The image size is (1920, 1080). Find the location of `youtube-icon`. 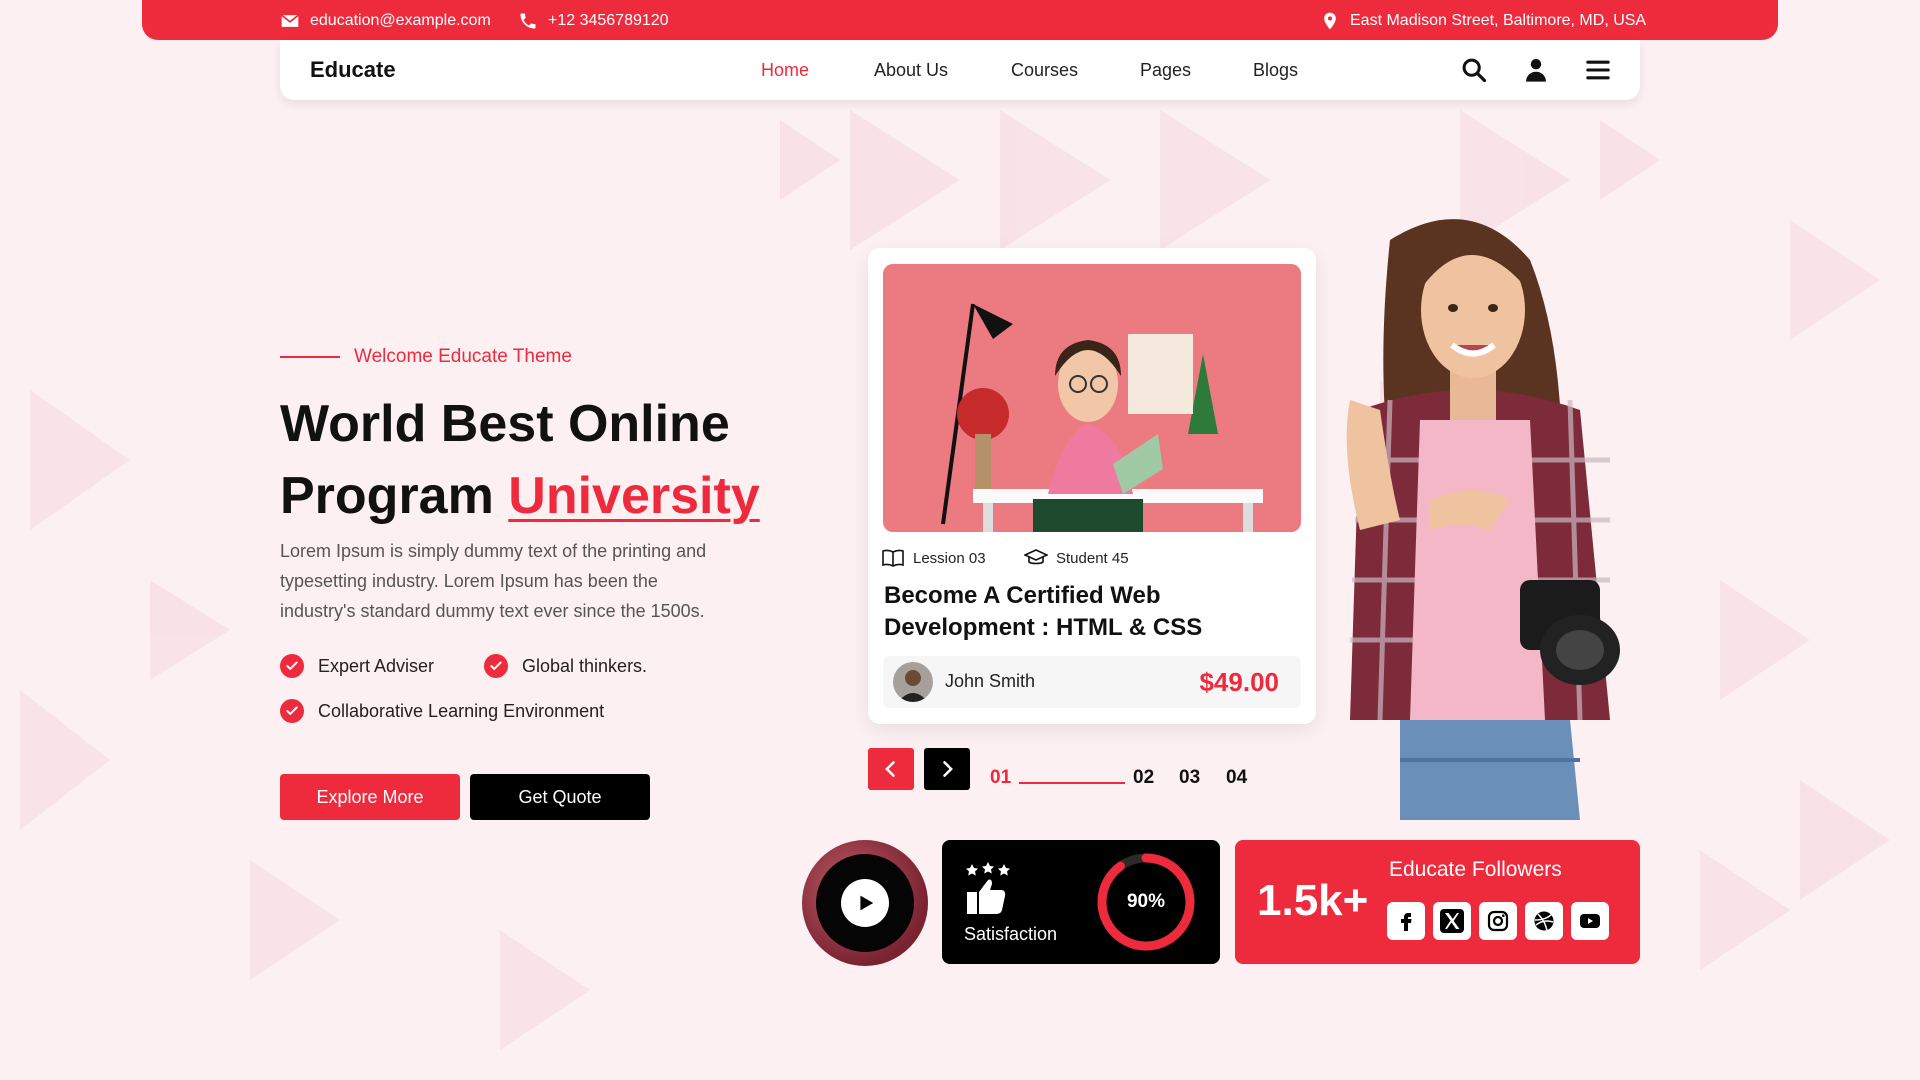

youtube-icon is located at coordinates (1590, 921).